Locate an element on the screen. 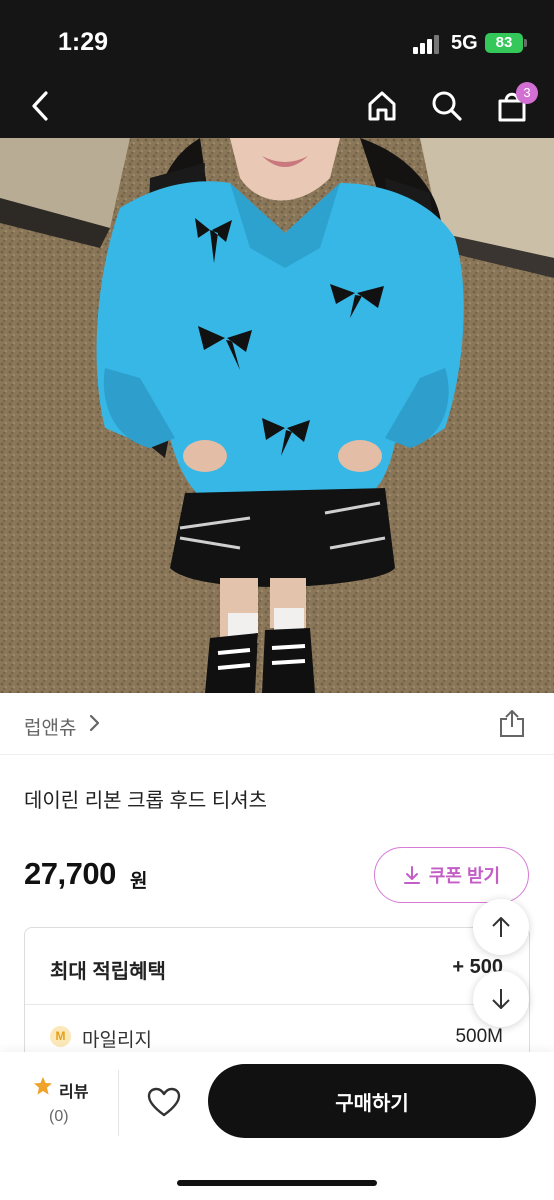 The image size is (554, 1200). price-value: 27,700 is located at coordinates (70, 873).